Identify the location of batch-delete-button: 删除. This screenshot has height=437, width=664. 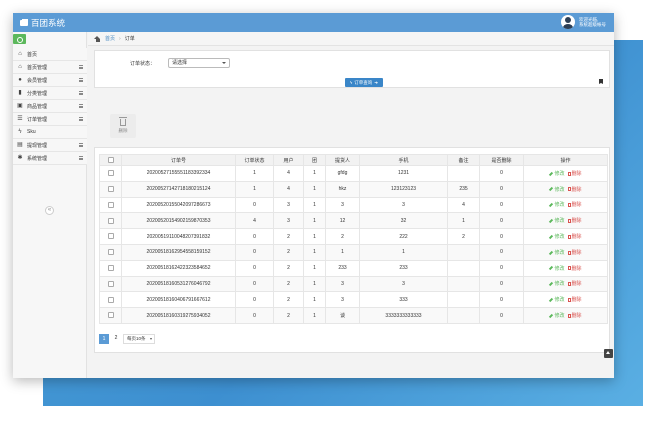
(123, 126).